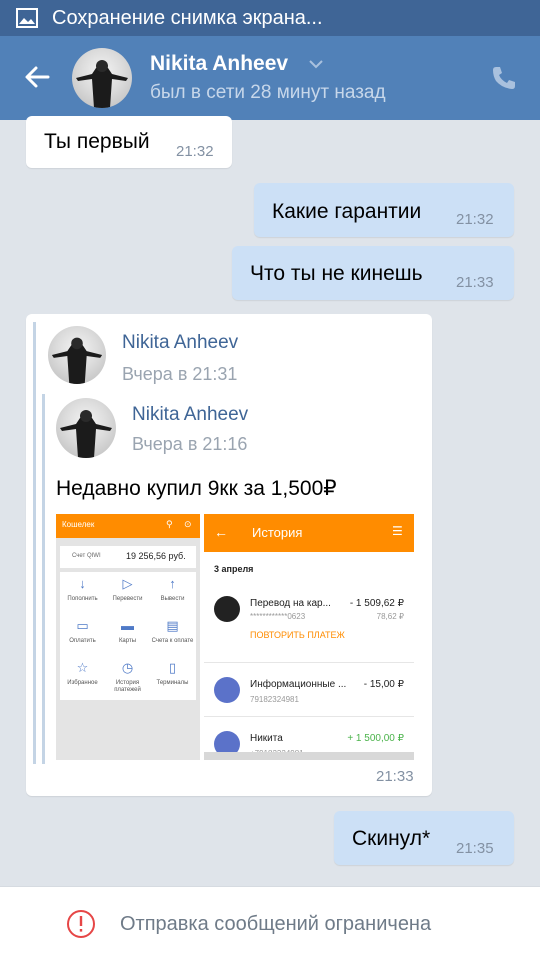 This screenshot has height=960, width=540. Describe the element at coordinates (86, 556) in the screenshot. I see `account-label: Счет QIWI` at that location.